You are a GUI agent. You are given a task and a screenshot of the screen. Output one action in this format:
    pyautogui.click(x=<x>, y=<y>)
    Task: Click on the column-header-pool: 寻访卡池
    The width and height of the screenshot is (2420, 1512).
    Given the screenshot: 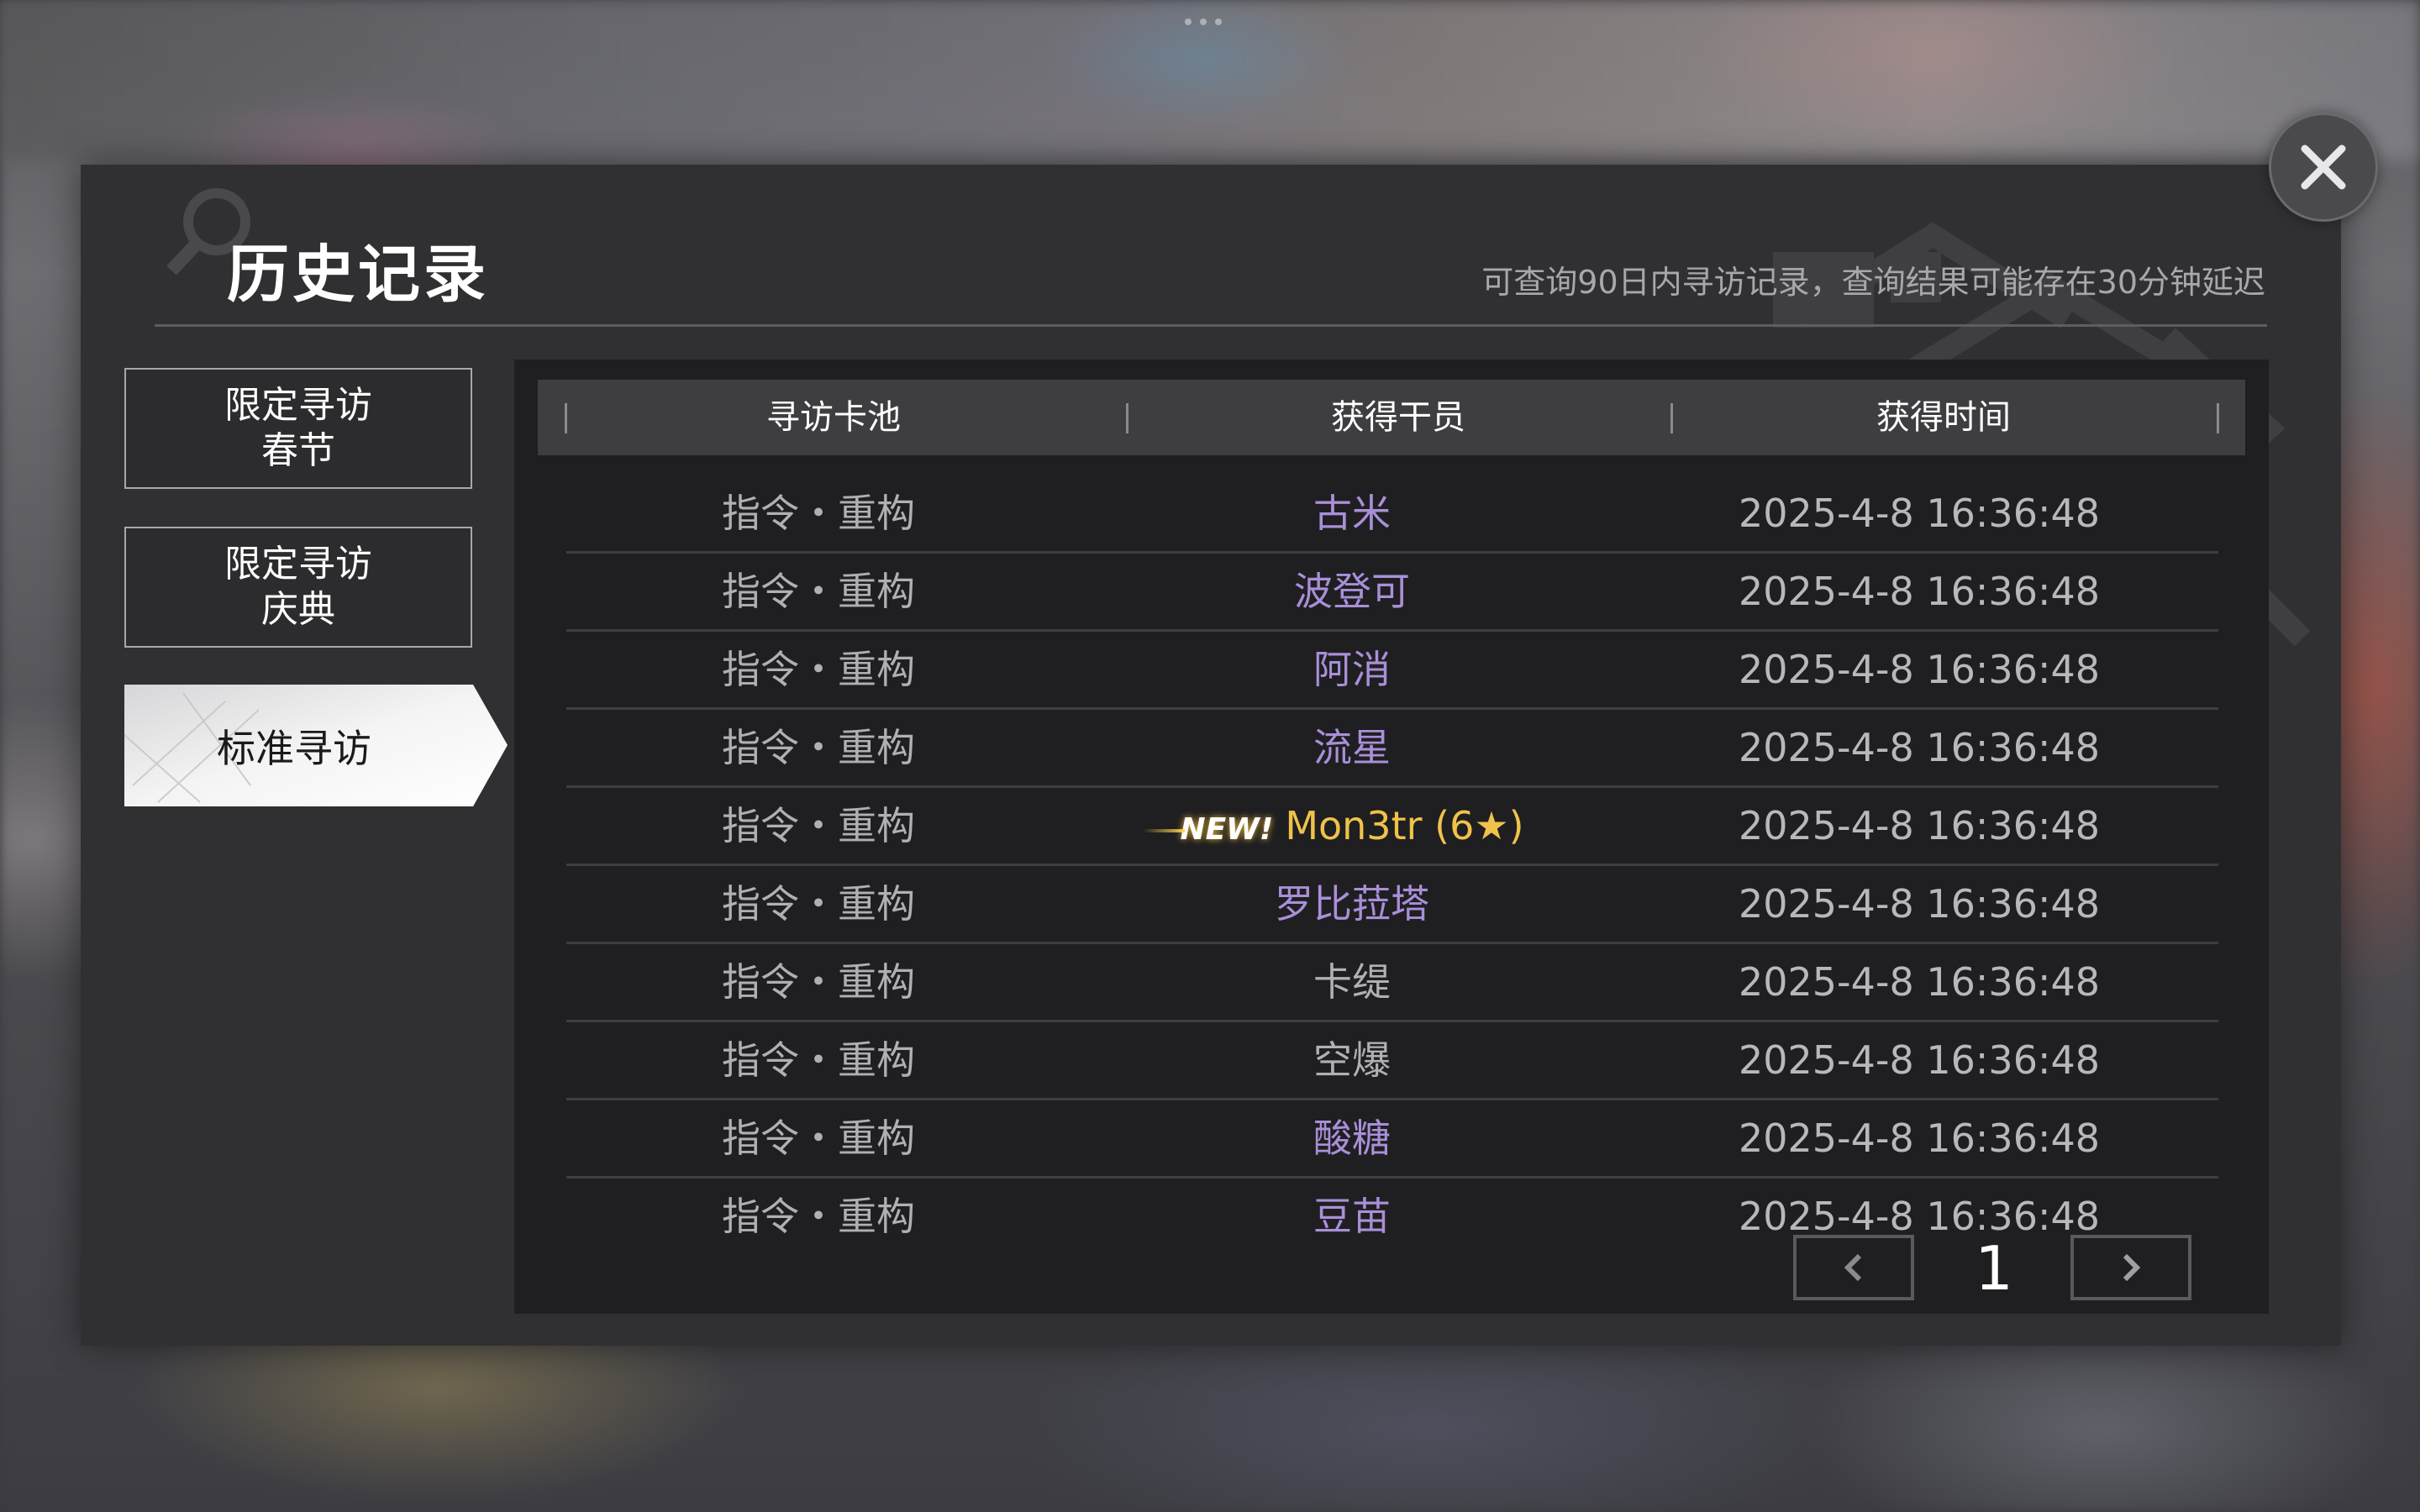 What is the action you would take?
    pyautogui.click(x=833, y=417)
    